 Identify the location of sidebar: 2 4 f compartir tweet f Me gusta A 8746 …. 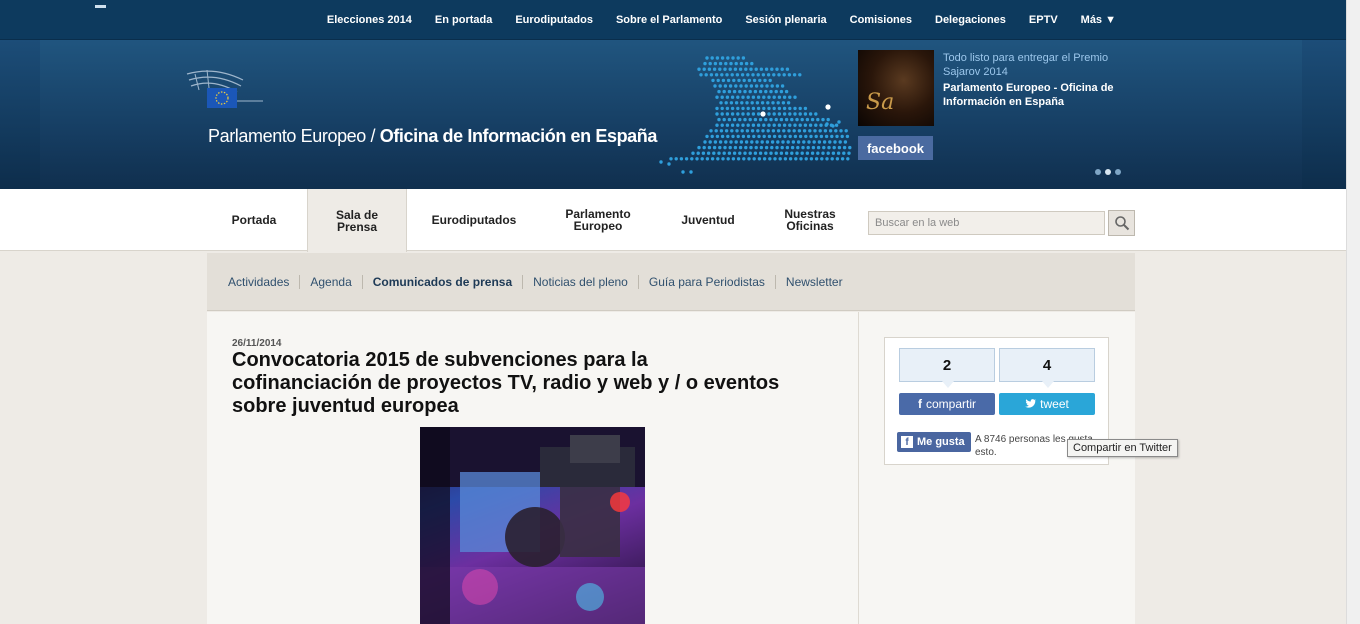
(997, 468).